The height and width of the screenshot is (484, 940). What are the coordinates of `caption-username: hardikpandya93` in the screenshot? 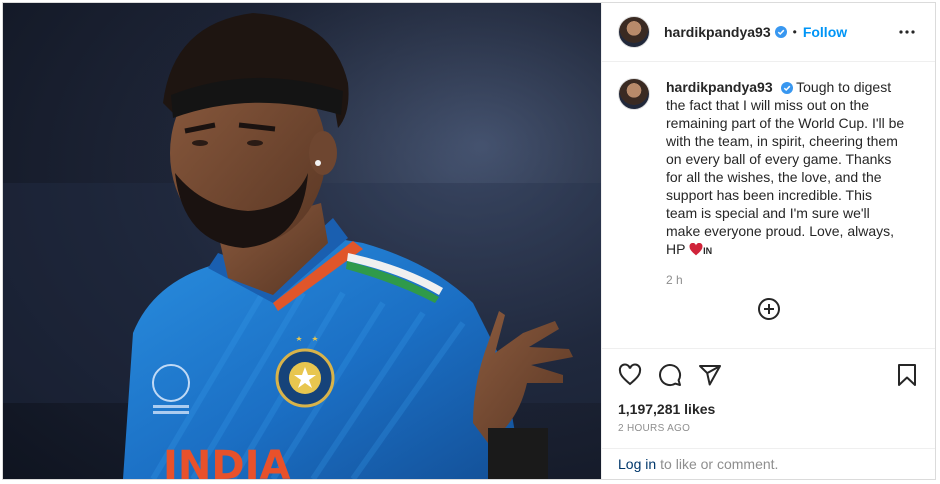 It's located at (719, 87).